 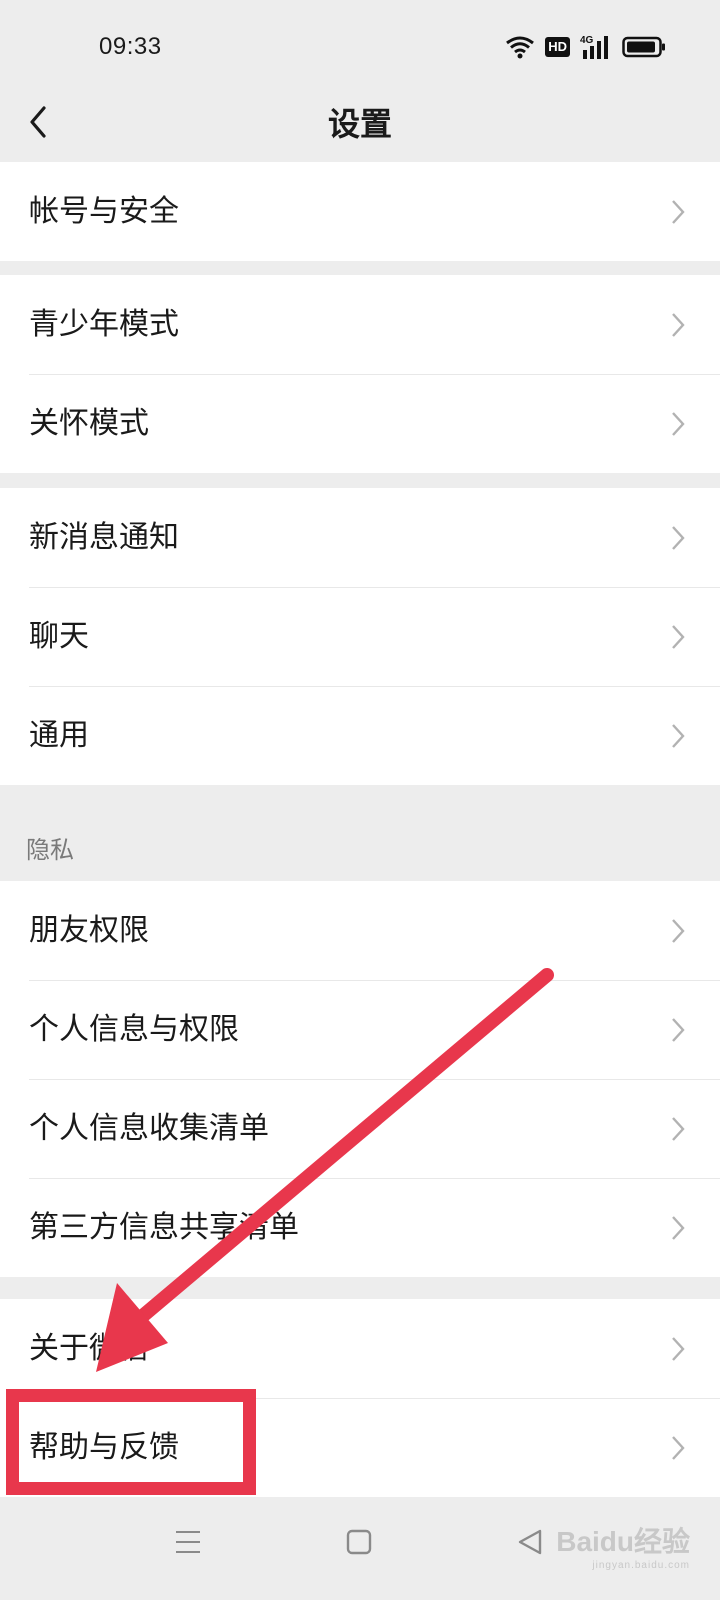 I want to click on settings-item-account-security: 帐号与安全, so click(x=360, y=211).